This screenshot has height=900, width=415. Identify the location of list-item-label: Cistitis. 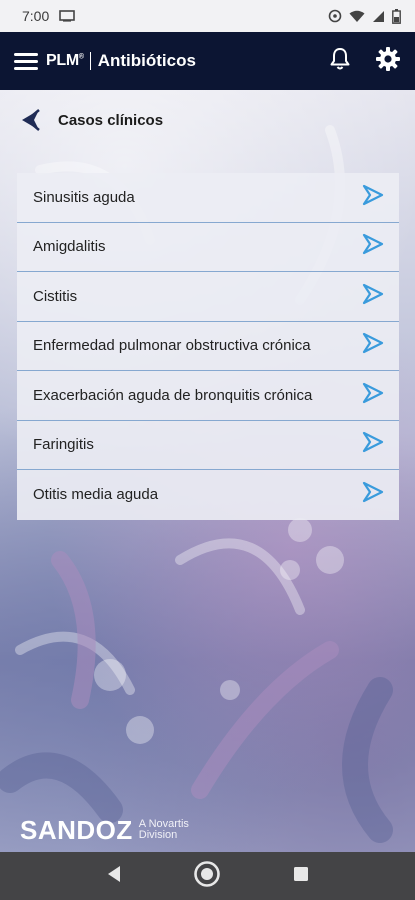
(55, 296).